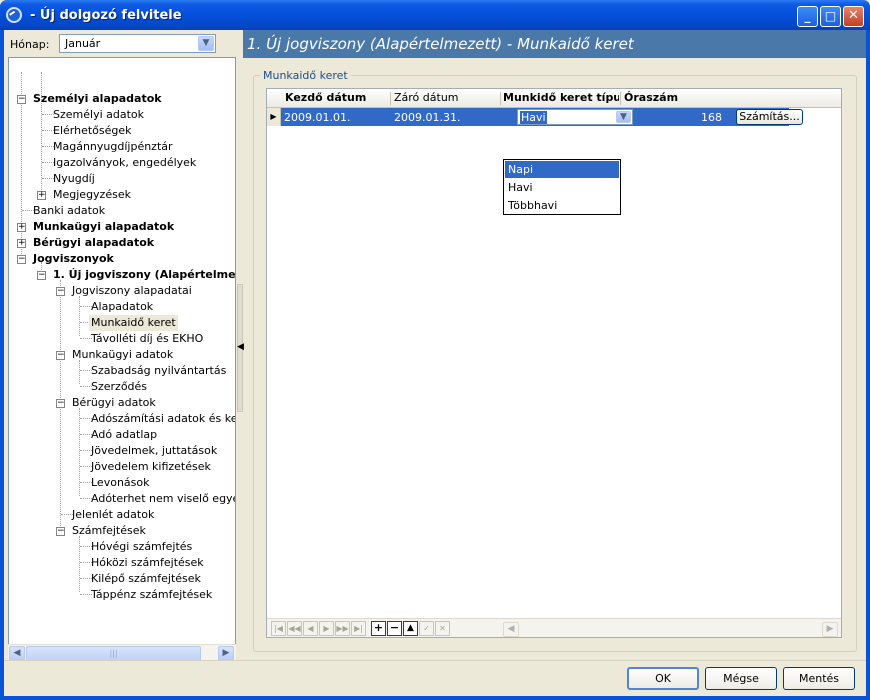 The image size is (870, 700). What do you see at coordinates (103, 227) in the screenshot?
I see `tree-item-munkaugyi-alapadatok: Munkaügyi alapadatok` at bounding box center [103, 227].